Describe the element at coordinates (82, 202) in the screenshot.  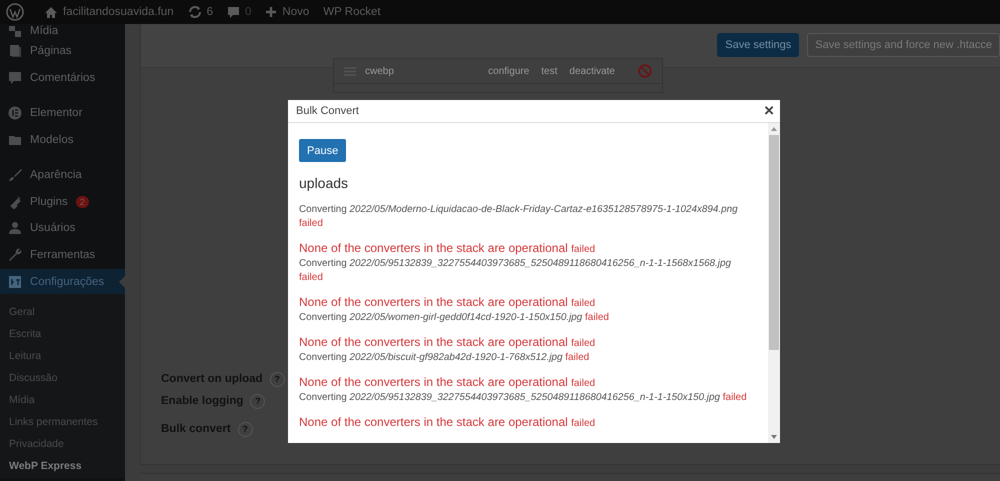
I see `update-count-badge: 2` at that location.